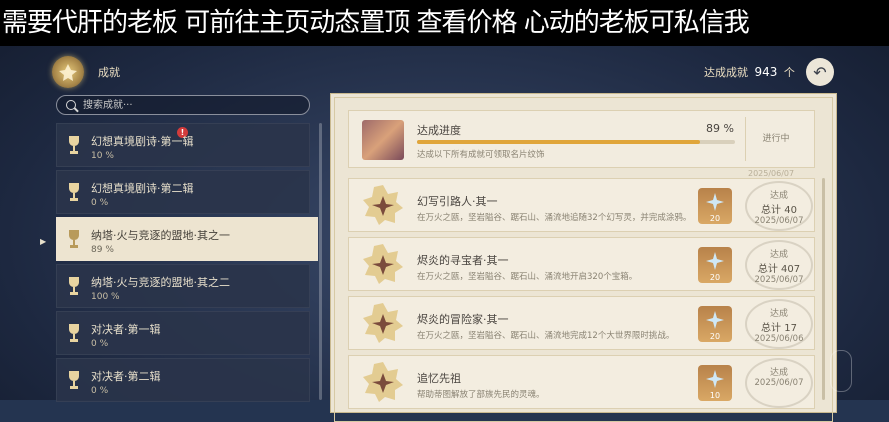  I want to click on progress-bar, so click(576, 142).